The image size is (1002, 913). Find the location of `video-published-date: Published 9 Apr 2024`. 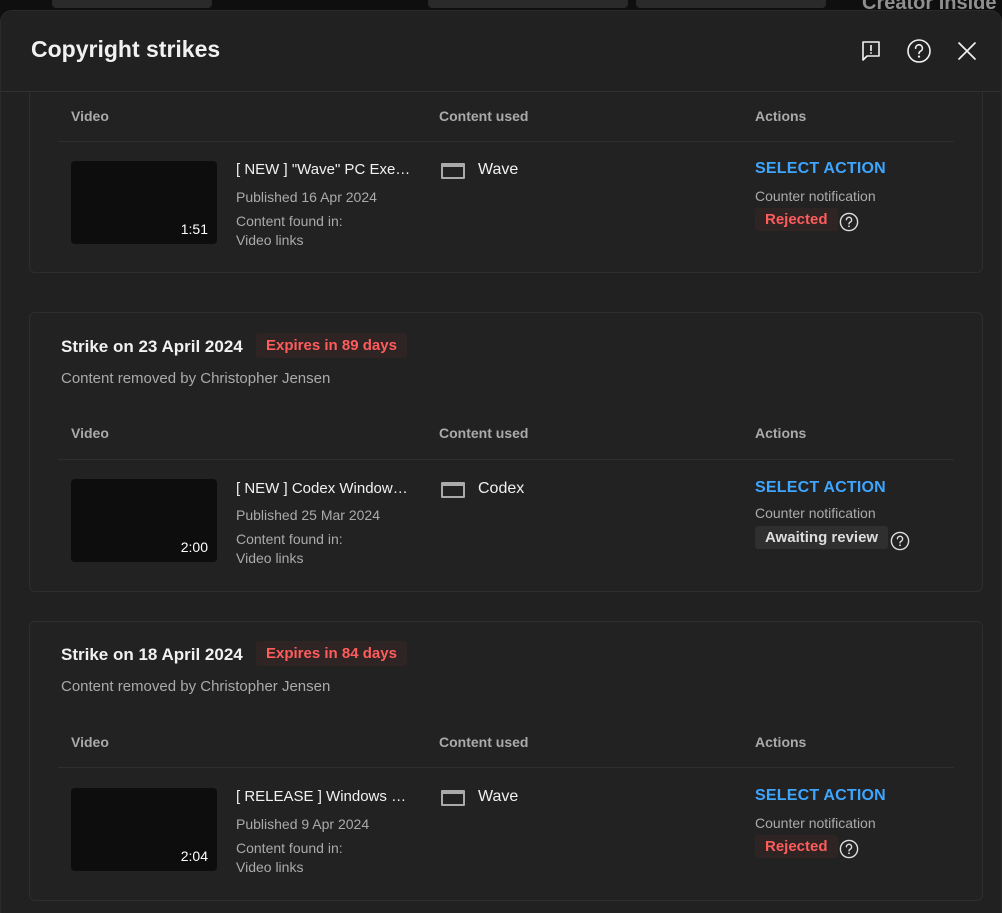

video-published-date: Published 9 Apr 2024 is located at coordinates (303, 824).